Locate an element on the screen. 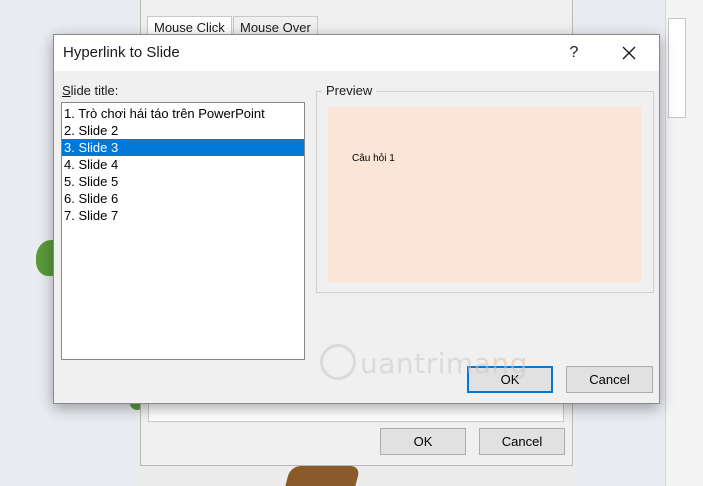  list-item: 7. Slide 7 is located at coordinates (183, 215).